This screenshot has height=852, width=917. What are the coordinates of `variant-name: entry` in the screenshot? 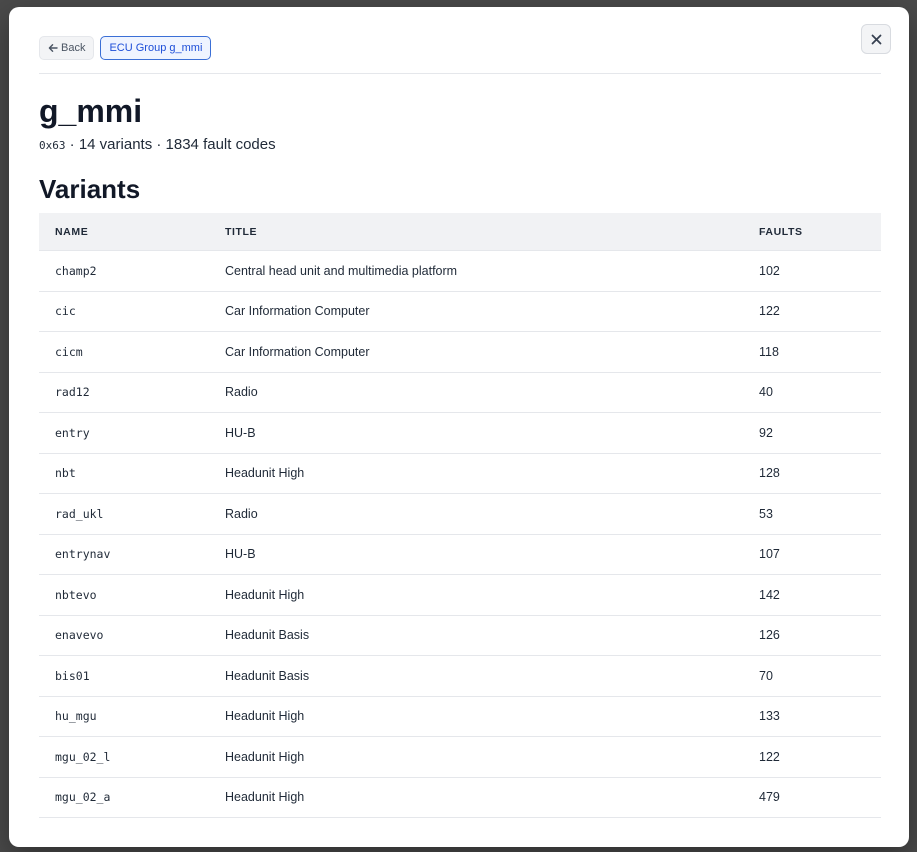 It's located at (124, 433).